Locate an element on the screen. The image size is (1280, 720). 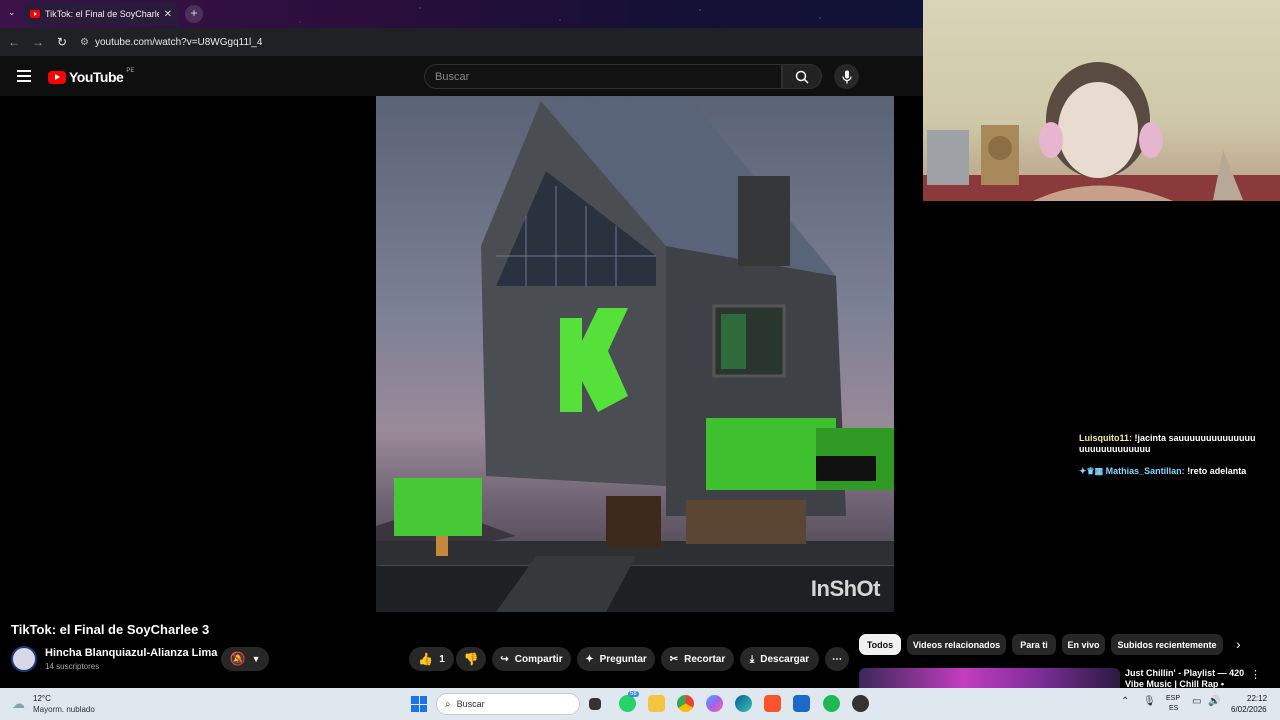
chip-recent: Subidos recientemente is located at coordinates (1167, 644).